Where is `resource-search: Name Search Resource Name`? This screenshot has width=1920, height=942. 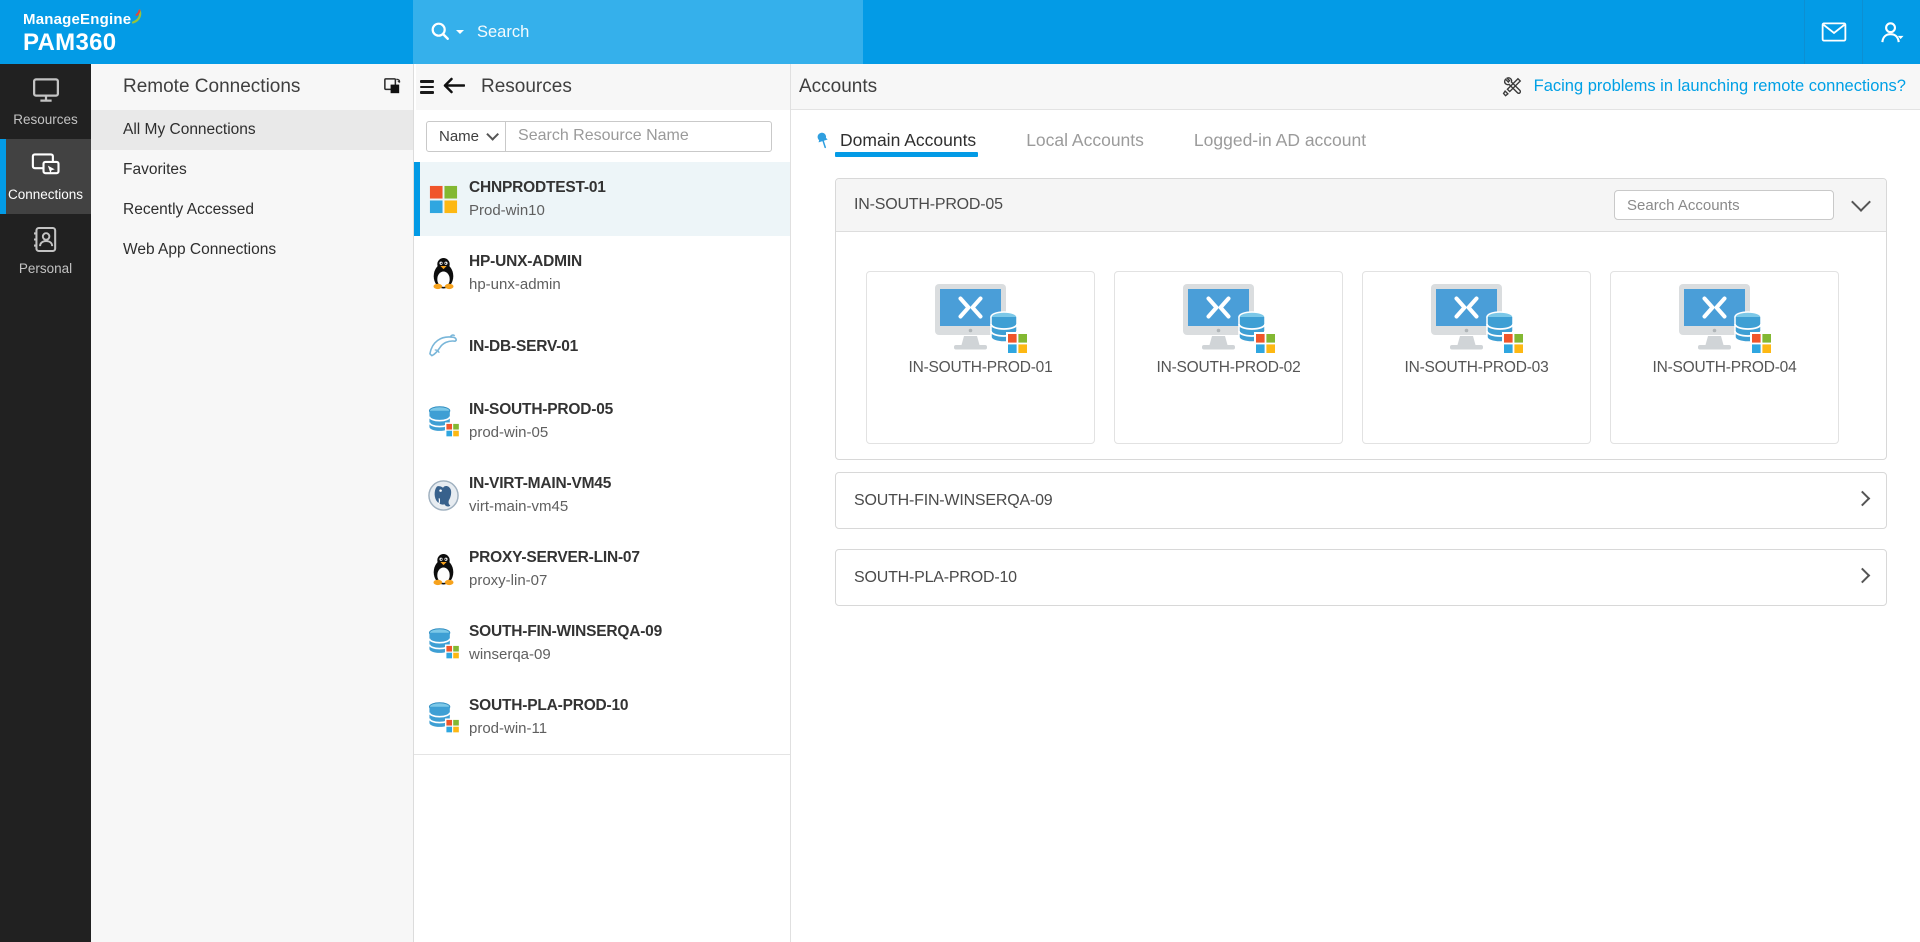
resource-search: Name Search Resource Name is located at coordinates (599, 136).